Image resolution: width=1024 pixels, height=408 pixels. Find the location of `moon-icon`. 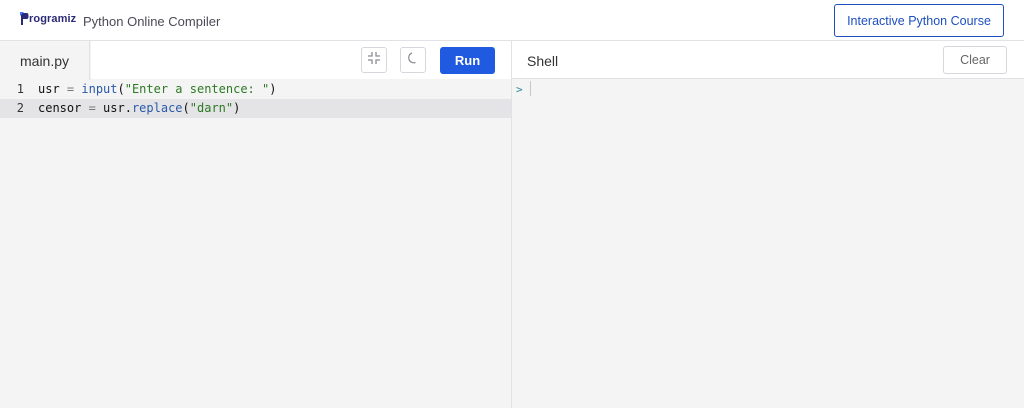

moon-icon is located at coordinates (413, 60).